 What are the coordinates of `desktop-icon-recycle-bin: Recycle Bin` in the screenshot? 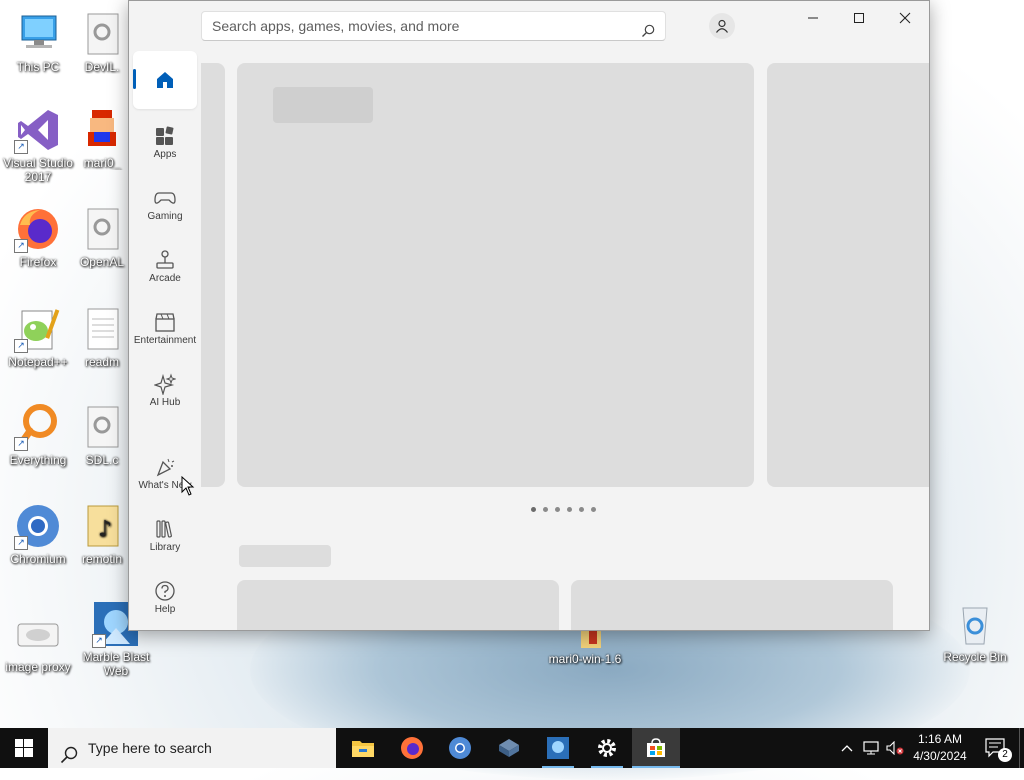 It's located at (975, 632).